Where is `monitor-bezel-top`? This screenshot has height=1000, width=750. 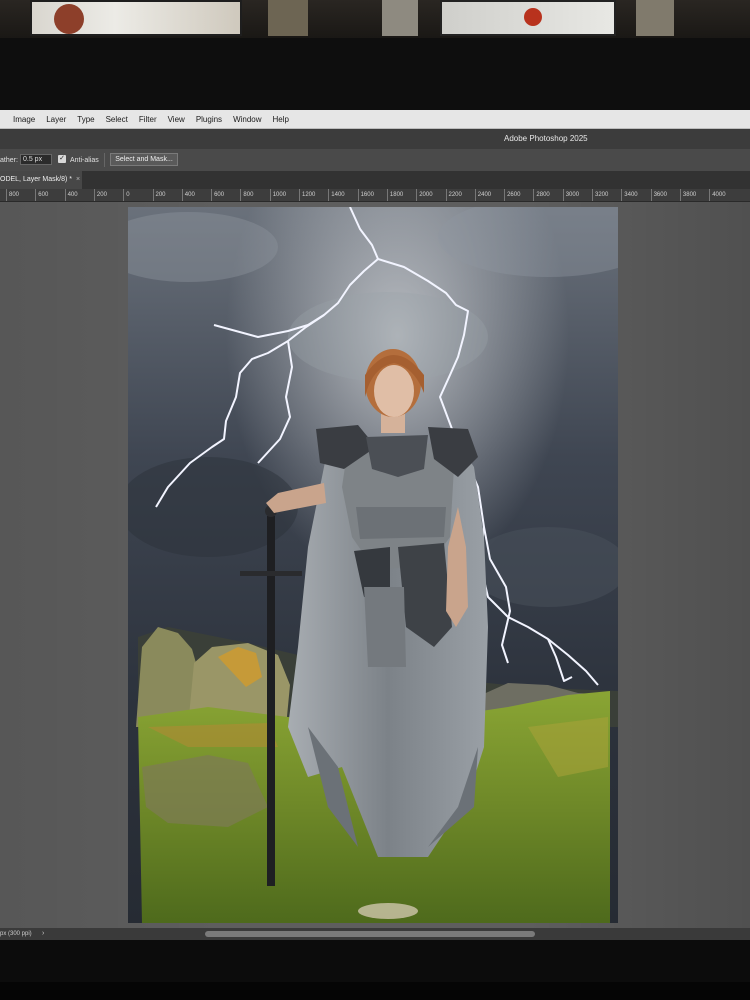 monitor-bezel-top is located at coordinates (375, 74).